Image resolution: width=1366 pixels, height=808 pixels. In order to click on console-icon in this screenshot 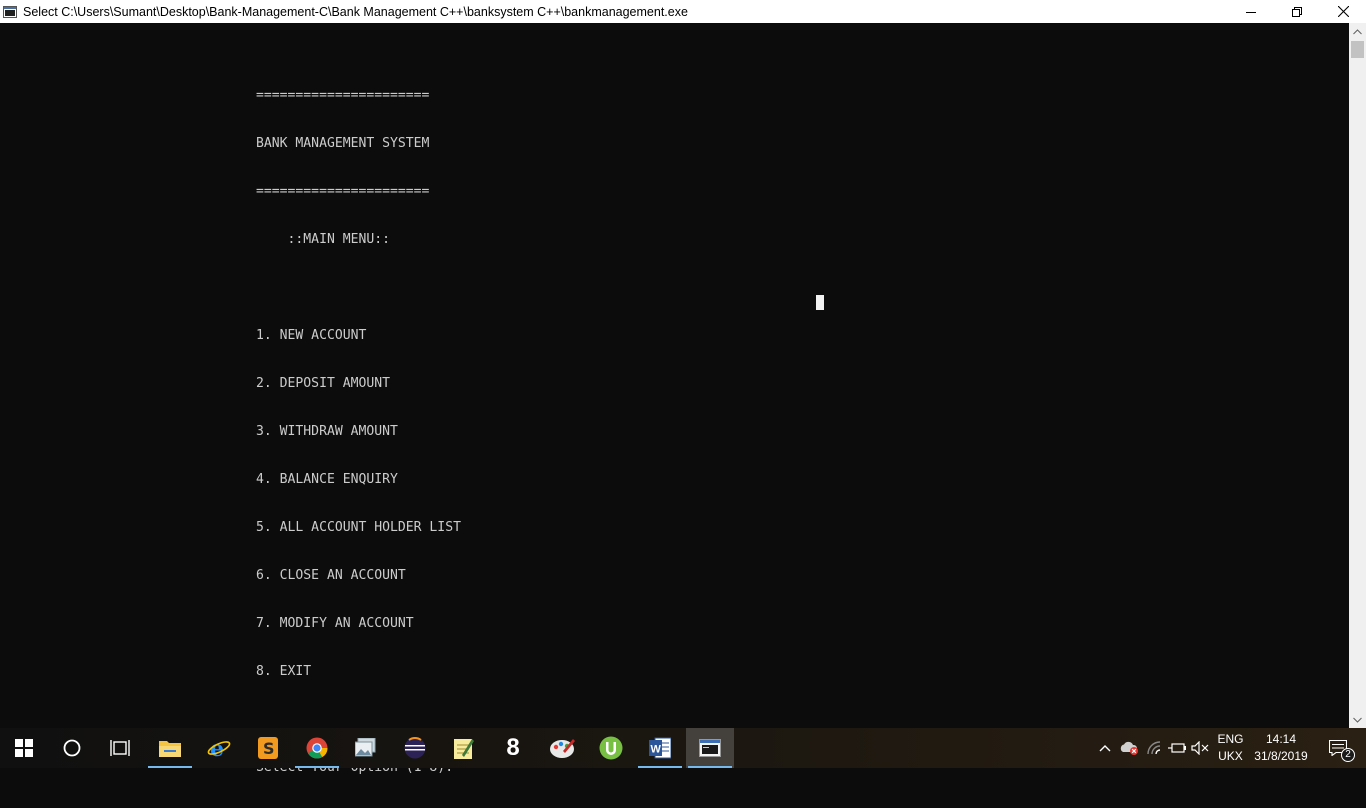, I will do `click(710, 748)`.